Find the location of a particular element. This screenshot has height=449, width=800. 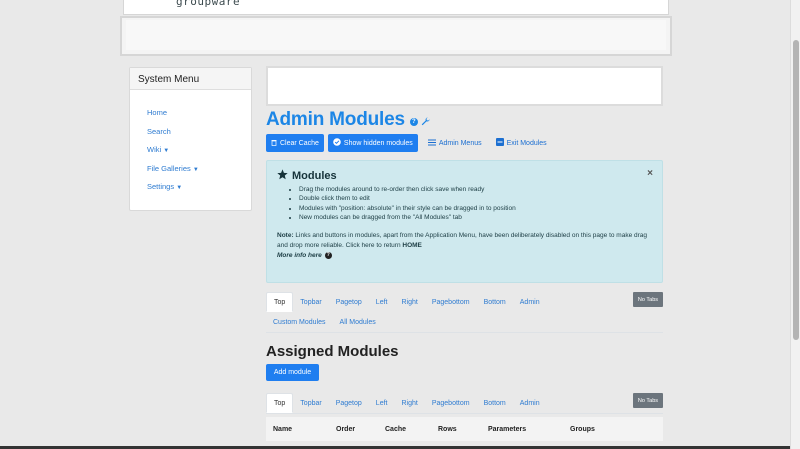

star-icon is located at coordinates (282, 176).